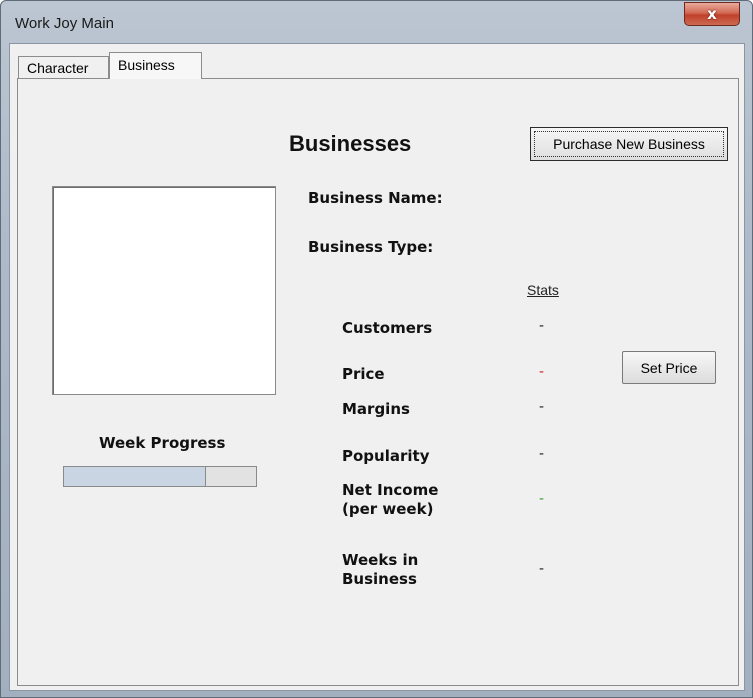  I want to click on close-button: x, so click(712, 14).